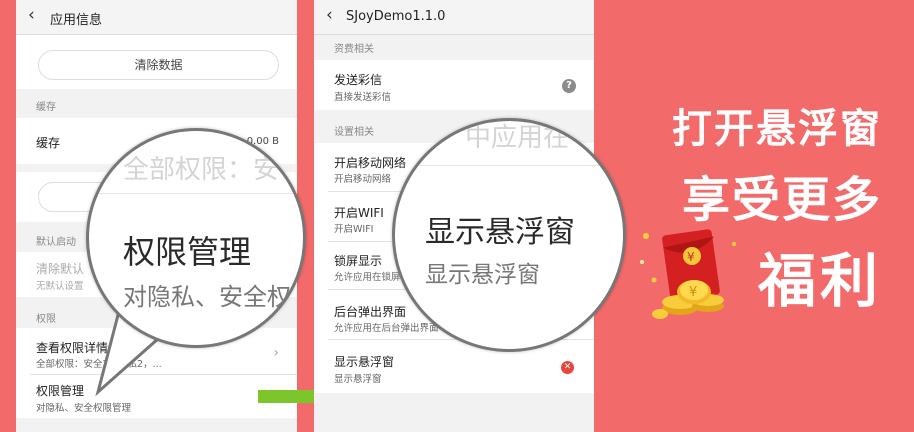 This screenshot has height=432, width=914. What do you see at coordinates (482, 275) in the screenshot?
I see `magnified-subtitle: 显示悬浮窗` at bounding box center [482, 275].